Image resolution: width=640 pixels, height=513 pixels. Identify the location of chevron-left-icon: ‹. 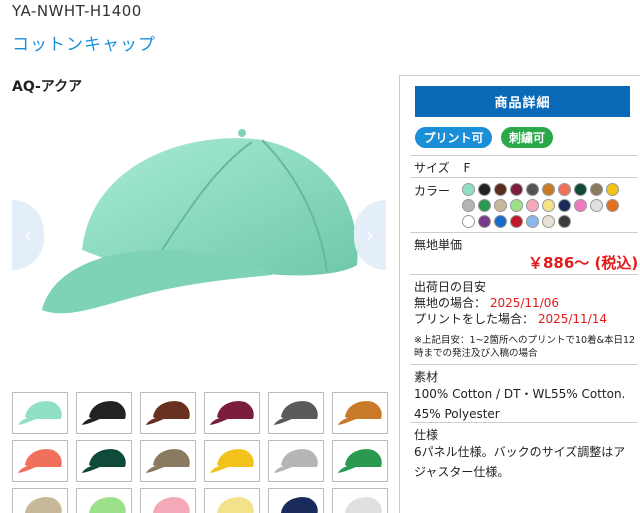
(28, 235).